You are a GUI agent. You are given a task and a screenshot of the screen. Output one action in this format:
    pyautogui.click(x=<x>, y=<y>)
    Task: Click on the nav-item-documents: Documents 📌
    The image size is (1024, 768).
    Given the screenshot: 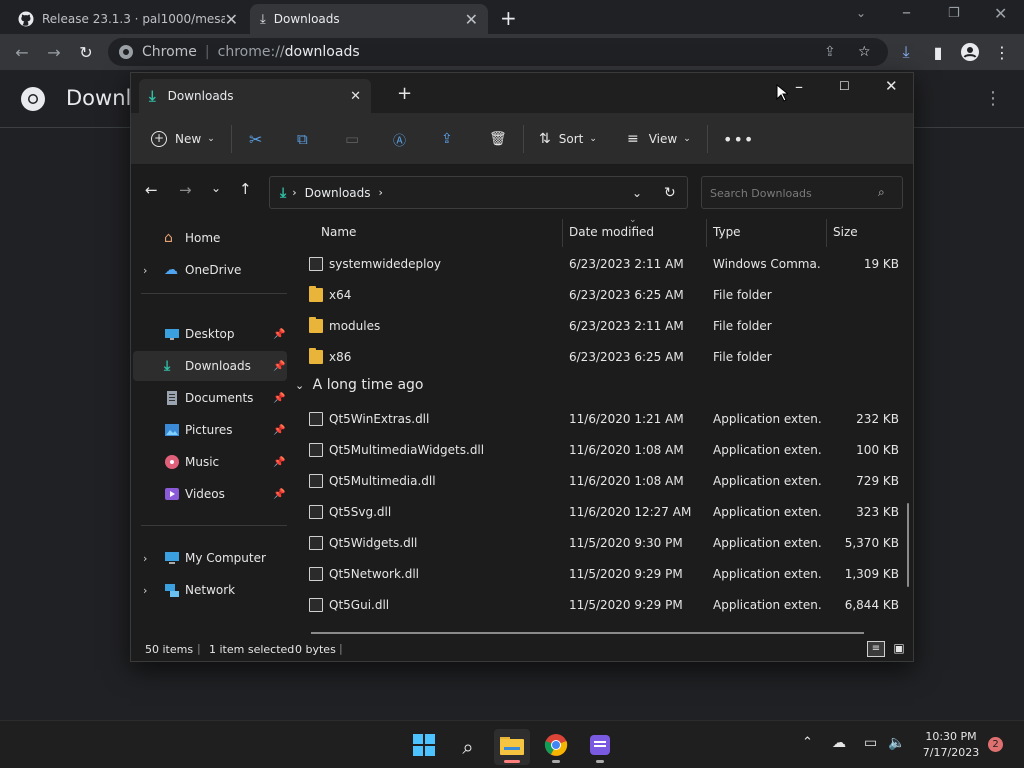 What is the action you would take?
    pyautogui.click(x=210, y=398)
    